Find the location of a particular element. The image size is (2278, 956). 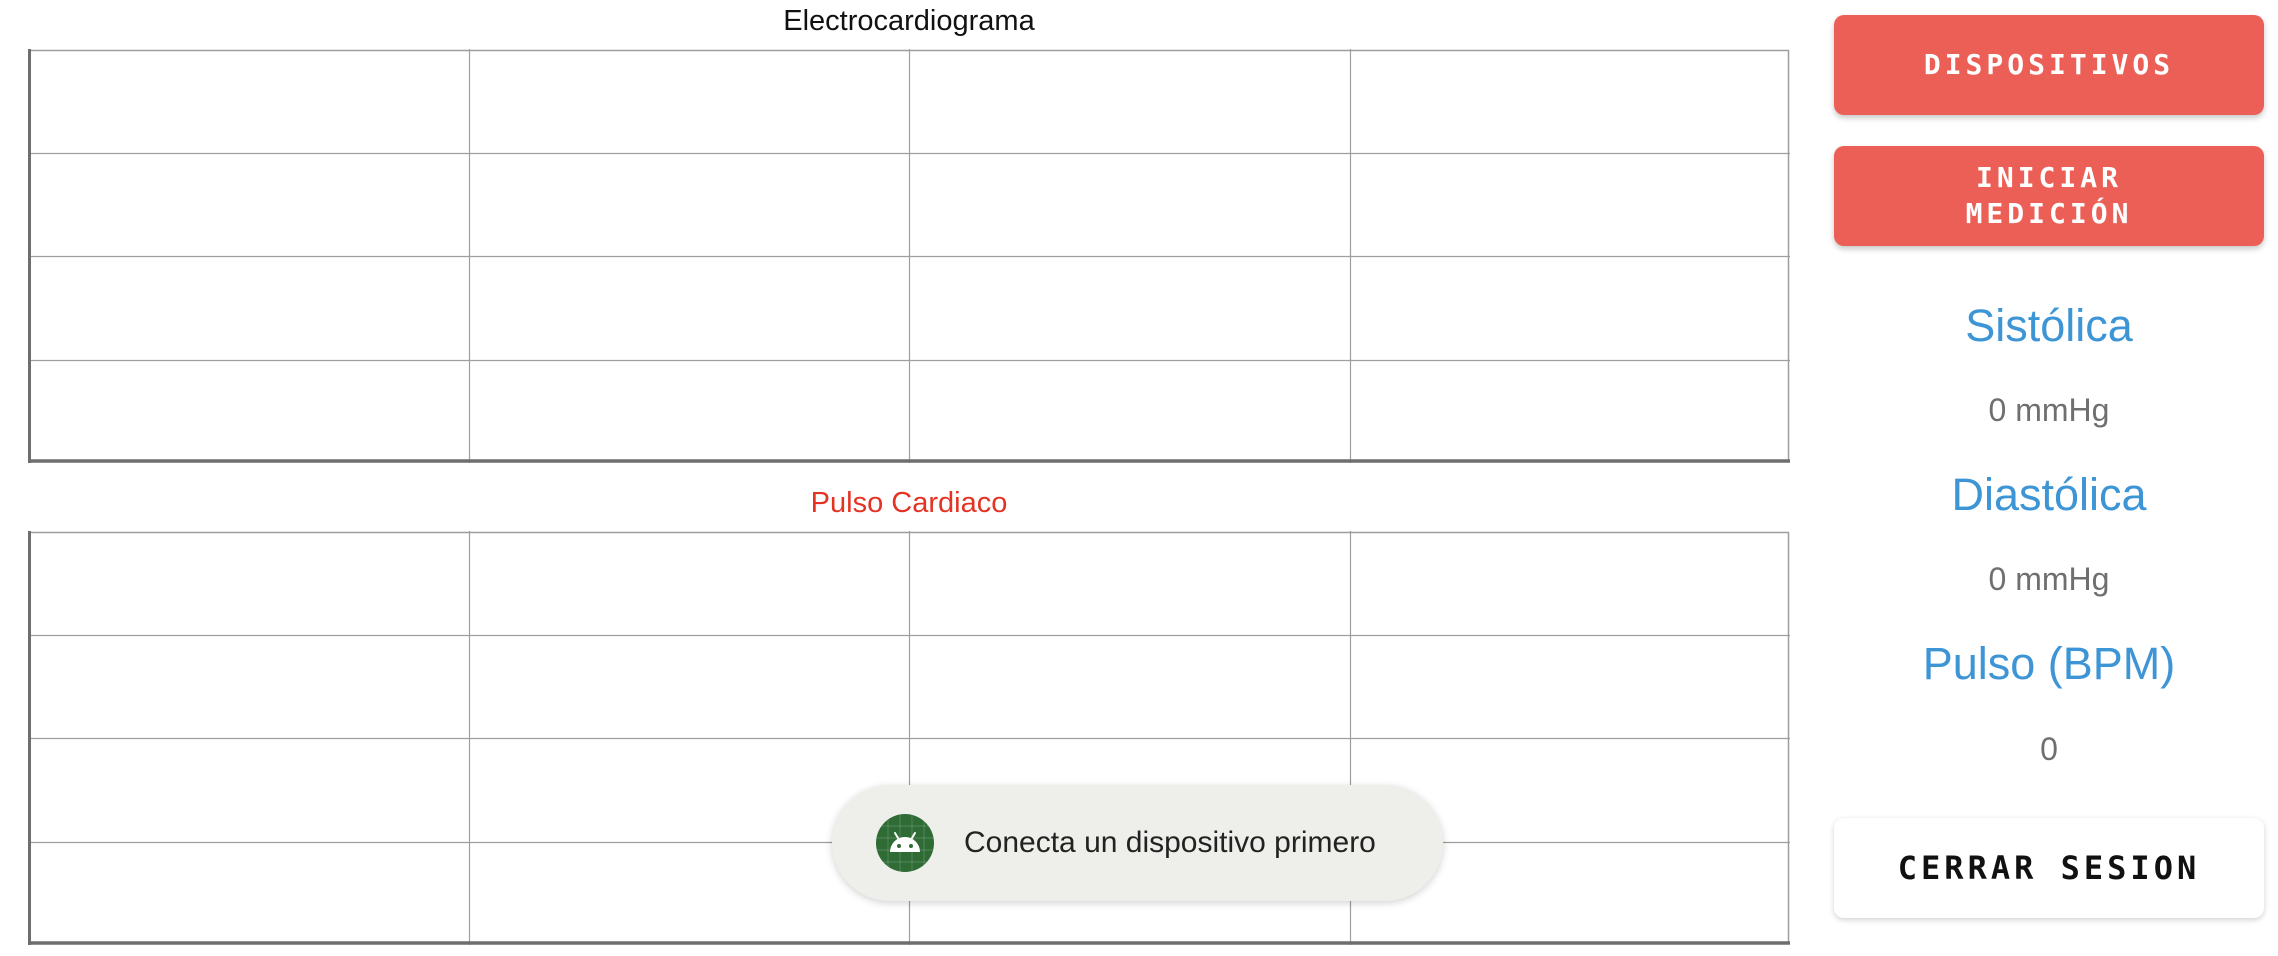

android-icon is located at coordinates (905, 843).